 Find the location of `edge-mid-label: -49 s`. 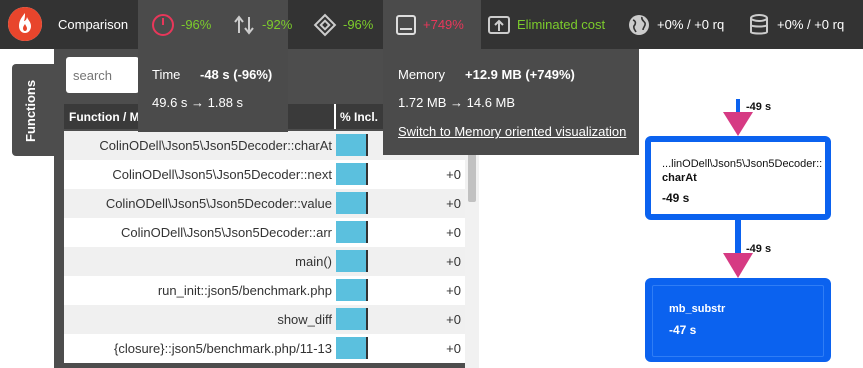

edge-mid-label: -49 s is located at coordinates (759, 249).